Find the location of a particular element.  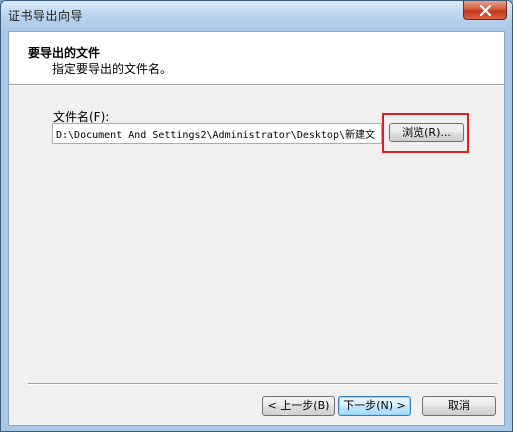

cancel-button: 取消 is located at coordinates (459, 406).